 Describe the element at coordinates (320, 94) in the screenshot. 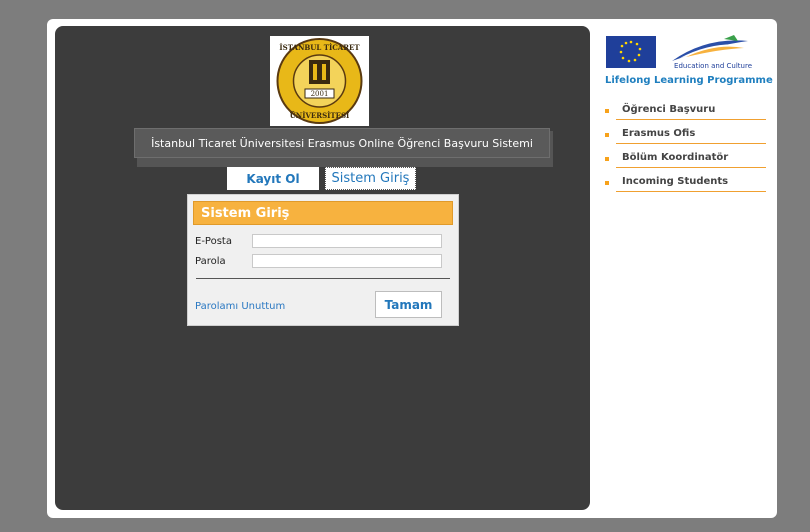

I see `logo-year-text: 2001` at that location.